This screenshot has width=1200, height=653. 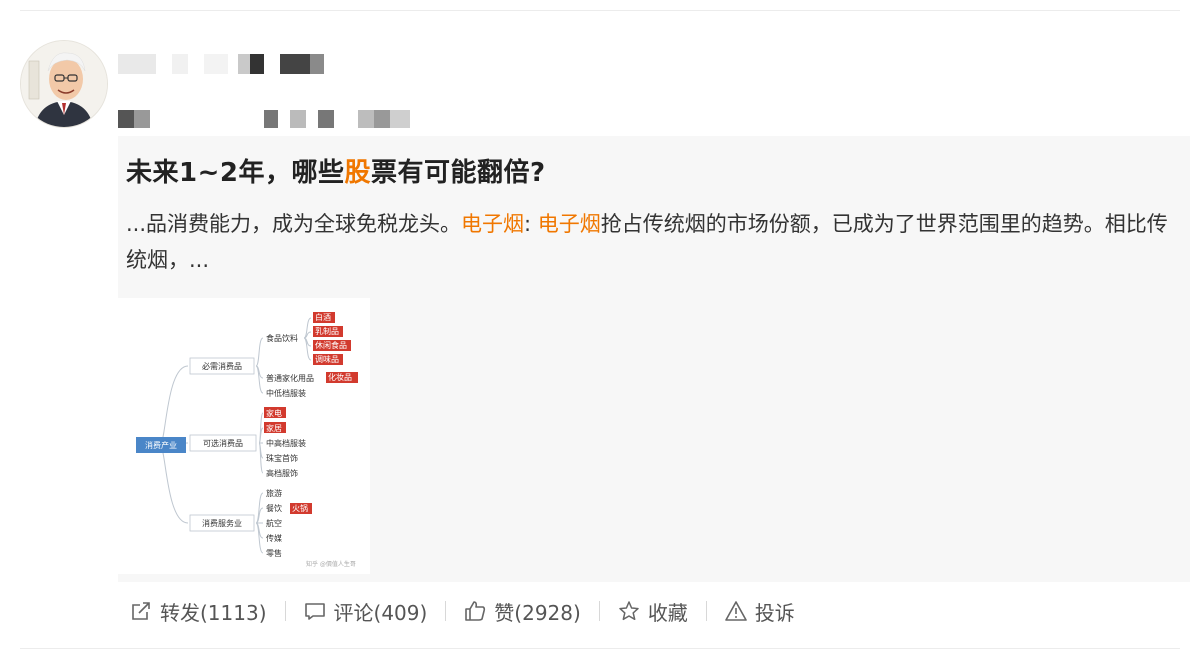 I want to click on username-blurred, so click(x=228, y=64).